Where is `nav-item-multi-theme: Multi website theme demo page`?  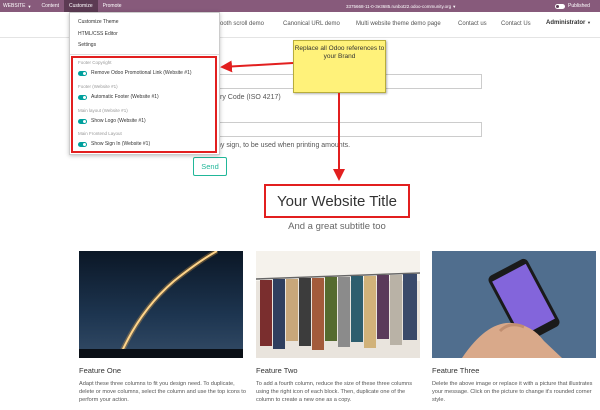
nav-item-multi-theme: Multi website theme demo page is located at coordinates (398, 24).